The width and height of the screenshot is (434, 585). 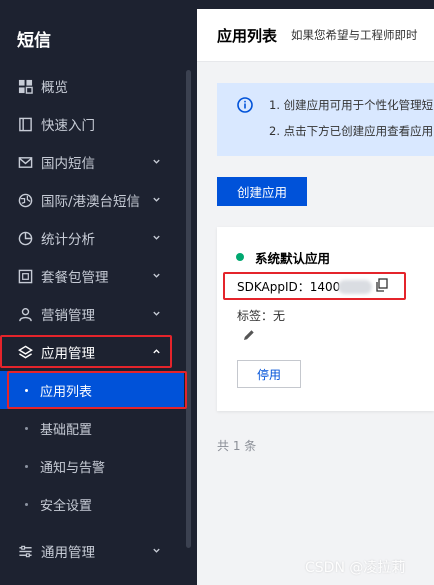 I want to click on sidebar-item-label: 通用管理, so click(x=68, y=553).